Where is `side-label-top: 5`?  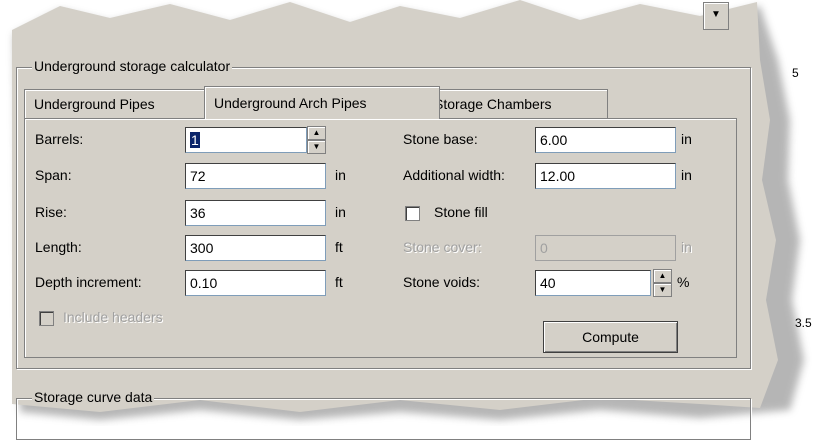
side-label-top: 5 is located at coordinates (795, 73).